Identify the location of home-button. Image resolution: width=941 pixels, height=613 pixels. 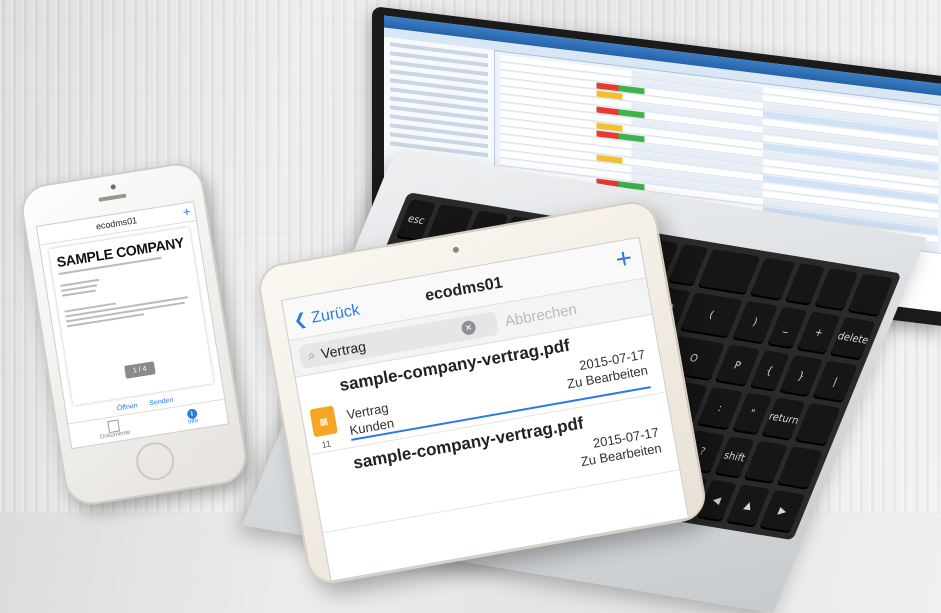
(155, 461).